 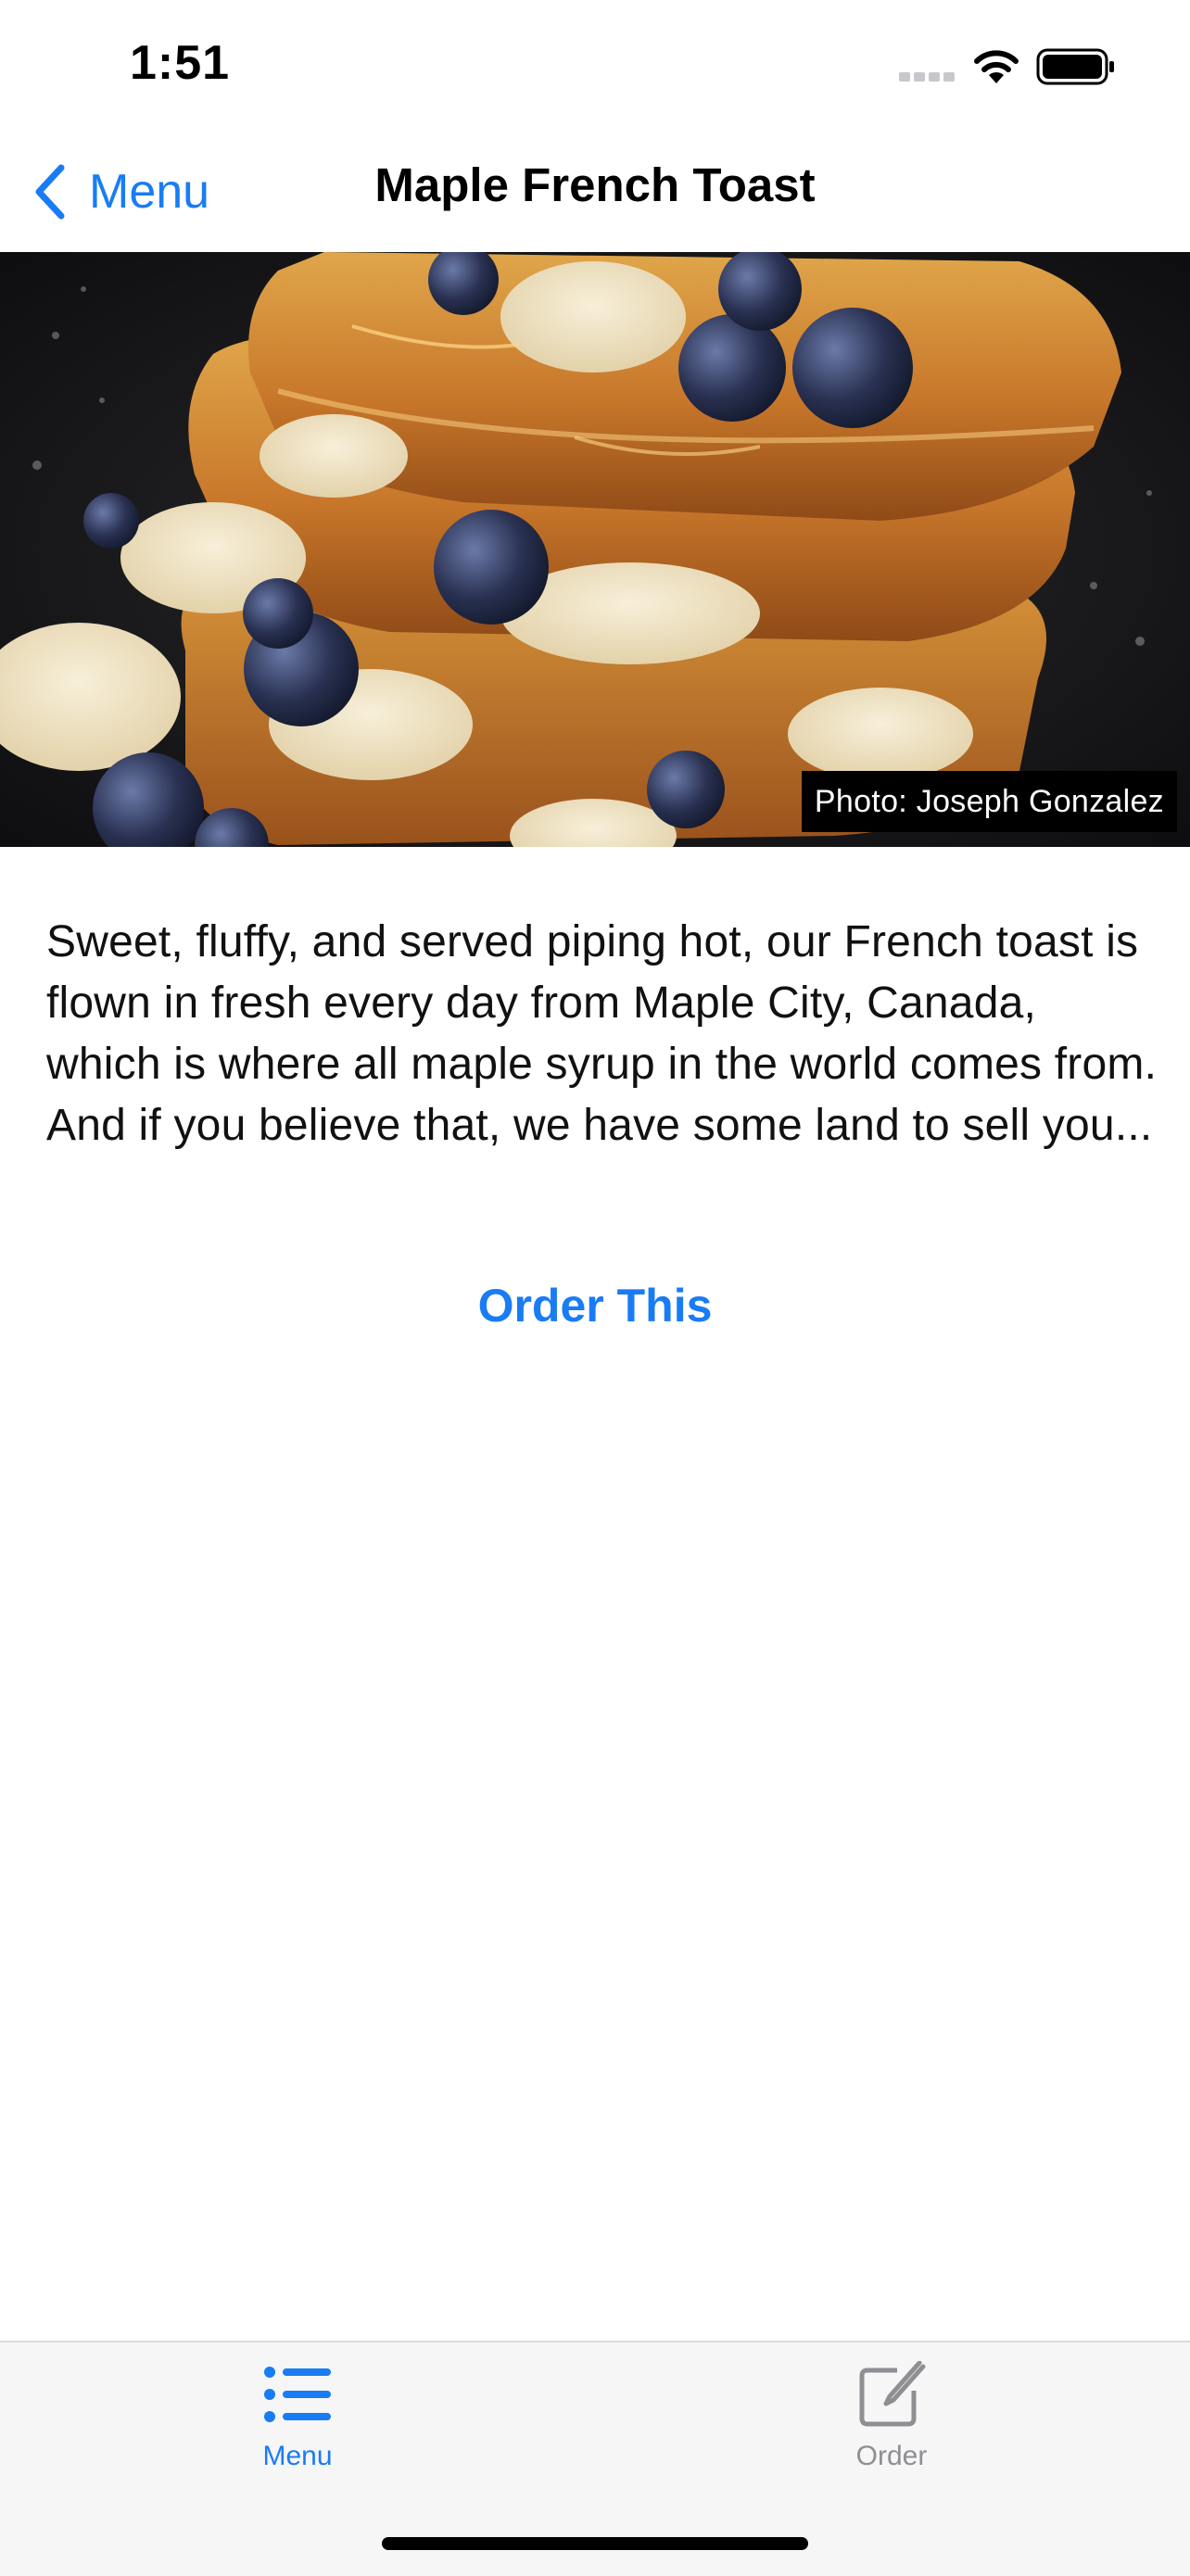 I want to click on battery-icon, so click(x=1075, y=66).